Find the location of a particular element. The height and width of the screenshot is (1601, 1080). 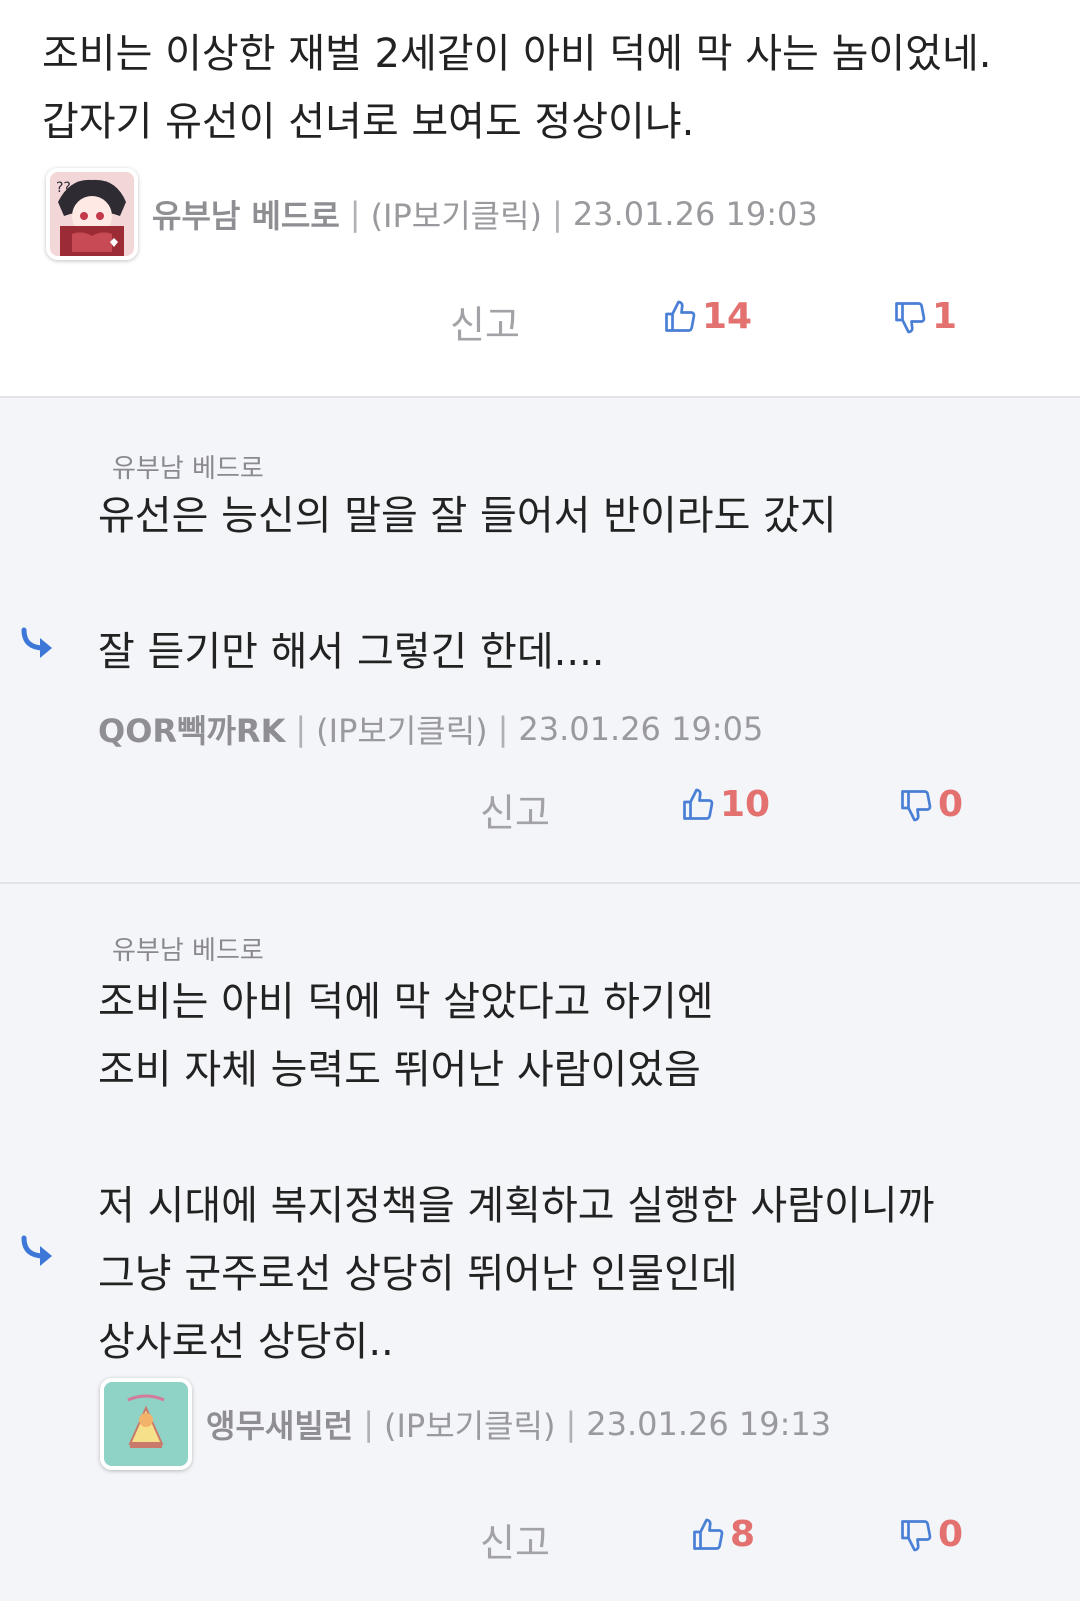

comment-meta: QOR빽까RK | (IP보기클릭) | 23.01.26 19:05 is located at coordinates (430, 729).